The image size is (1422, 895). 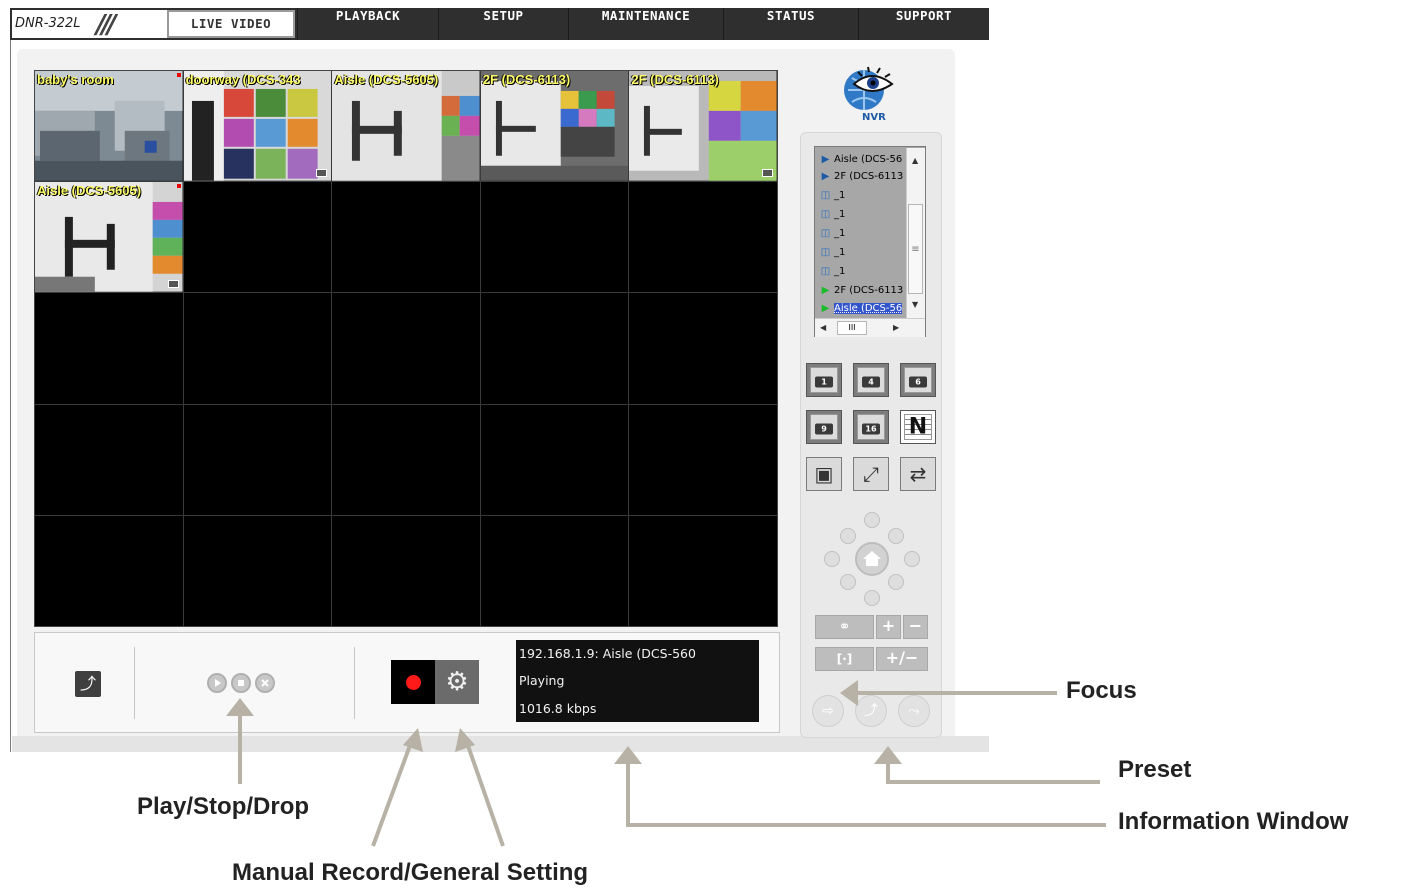 What do you see at coordinates (410, 872) in the screenshot?
I see `annotation-record-setting: Manual Record/General Setting` at bounding box center [410, 872].